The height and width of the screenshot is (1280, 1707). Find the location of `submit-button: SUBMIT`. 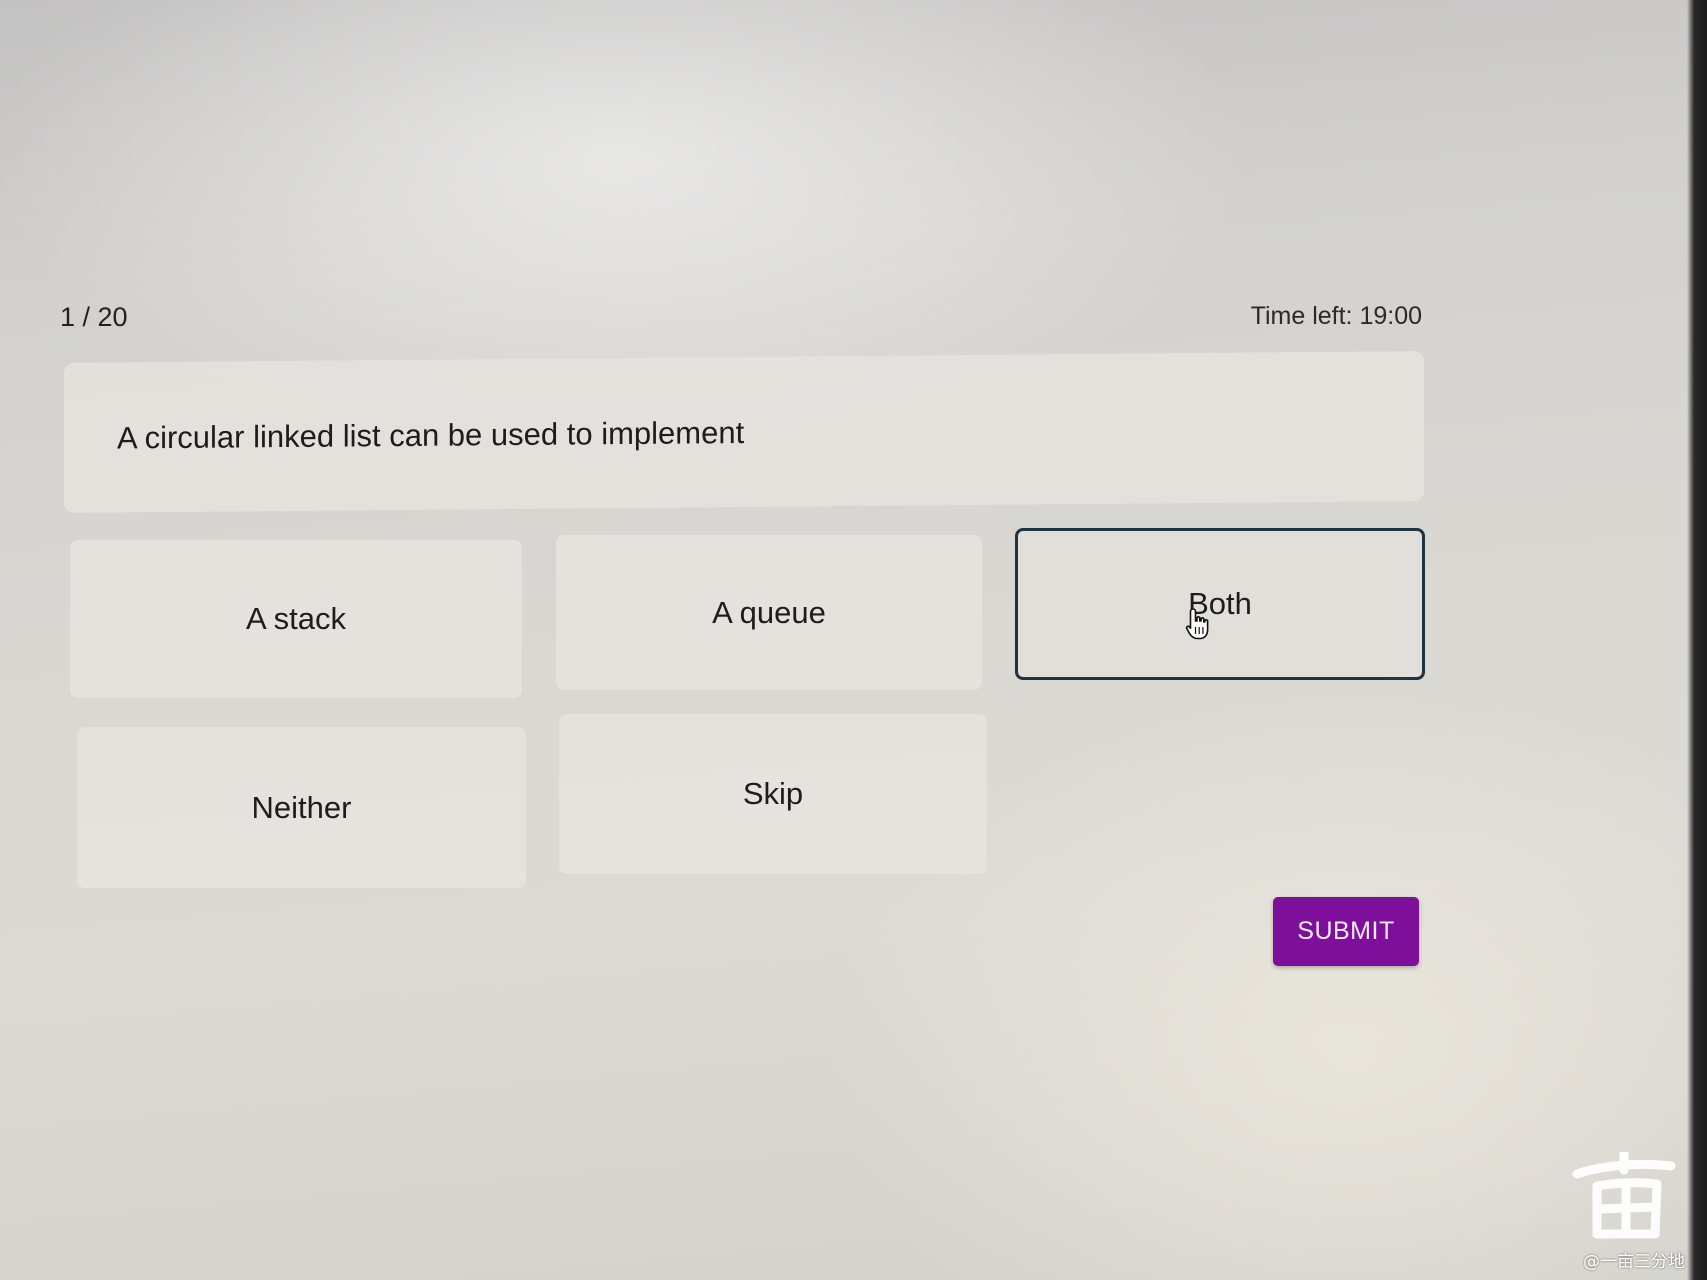

submit-button: SUBMIT is located at coordinates (1346, 931).